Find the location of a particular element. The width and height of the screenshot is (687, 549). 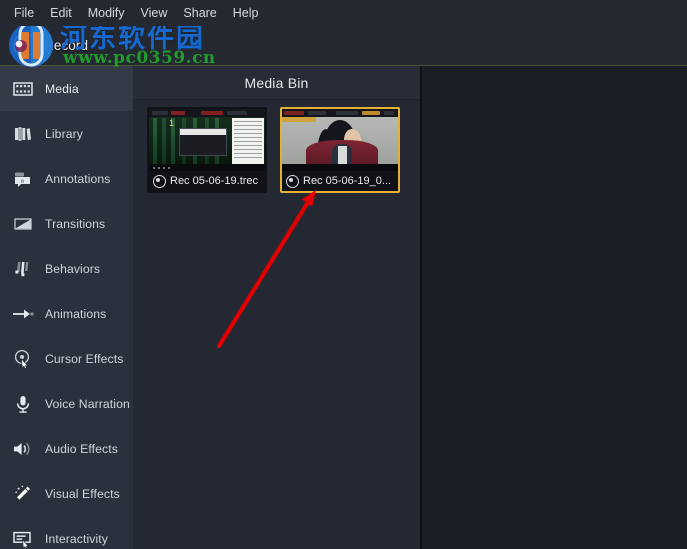

sidebar-item-label: Cursor Effects is located at coordinates (84, 358).